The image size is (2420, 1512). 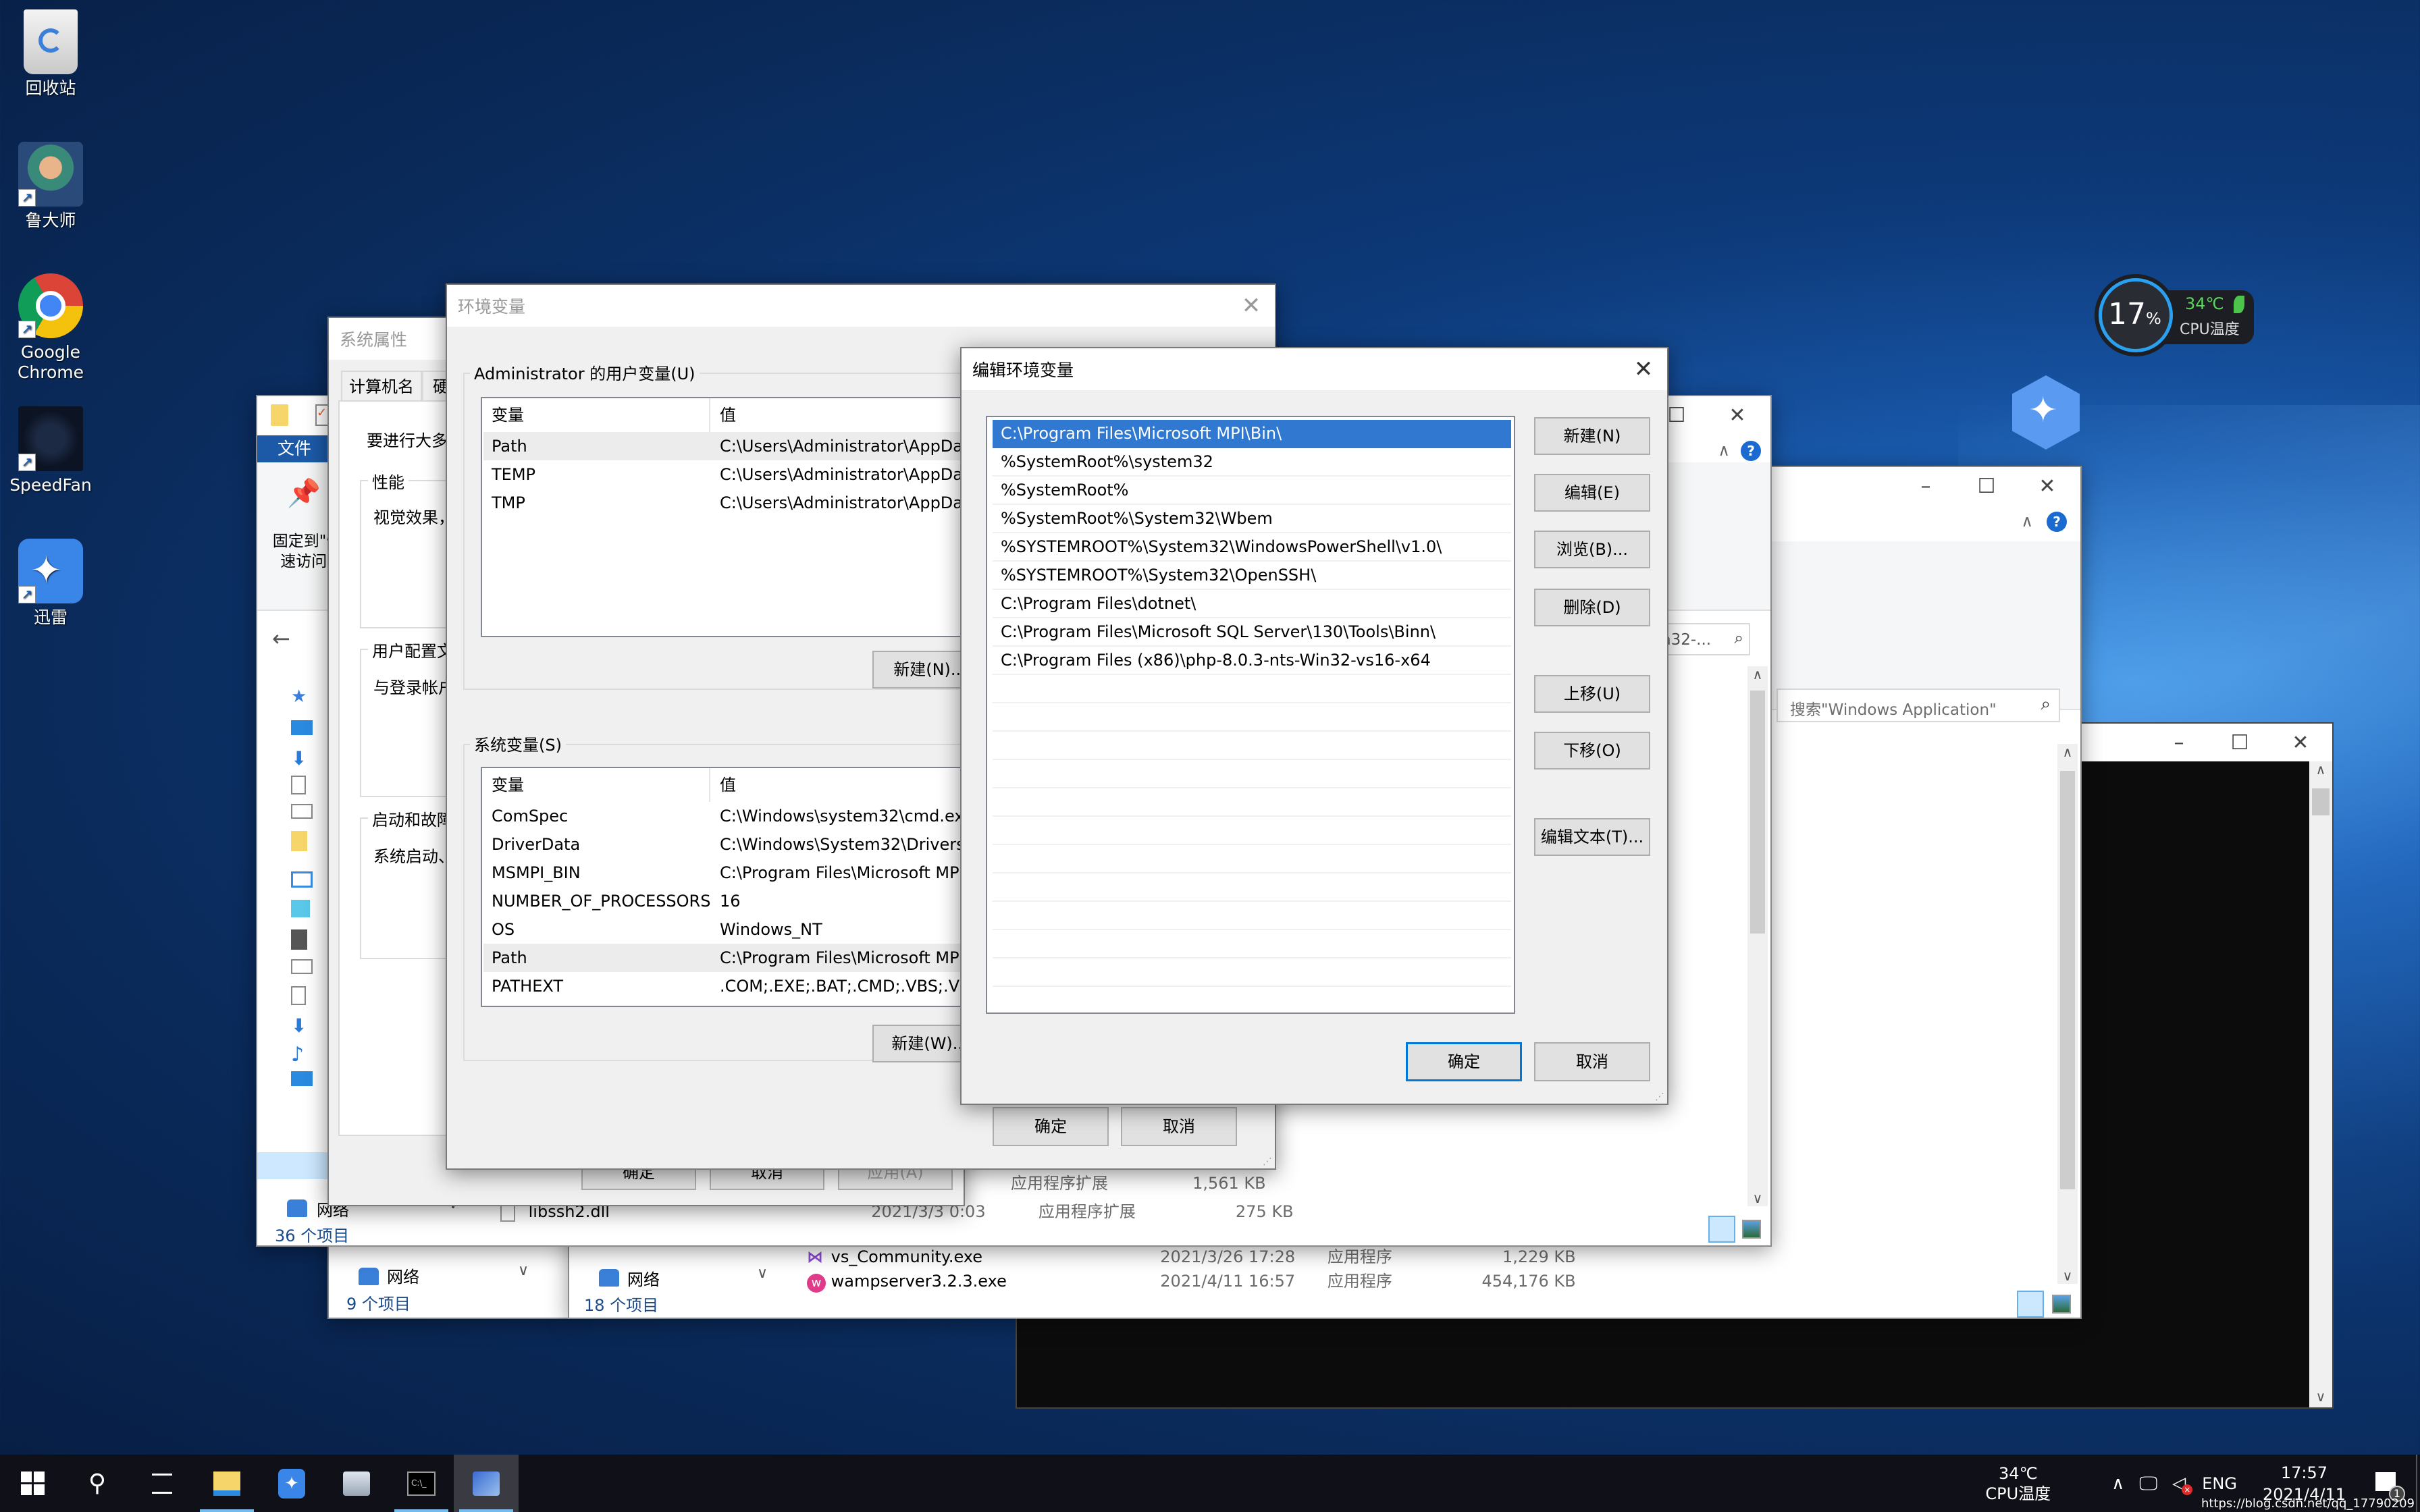 I want to click on desktop-icon-xunlei: ✦ ↗ 迅雷, so click(x=51, y=583).